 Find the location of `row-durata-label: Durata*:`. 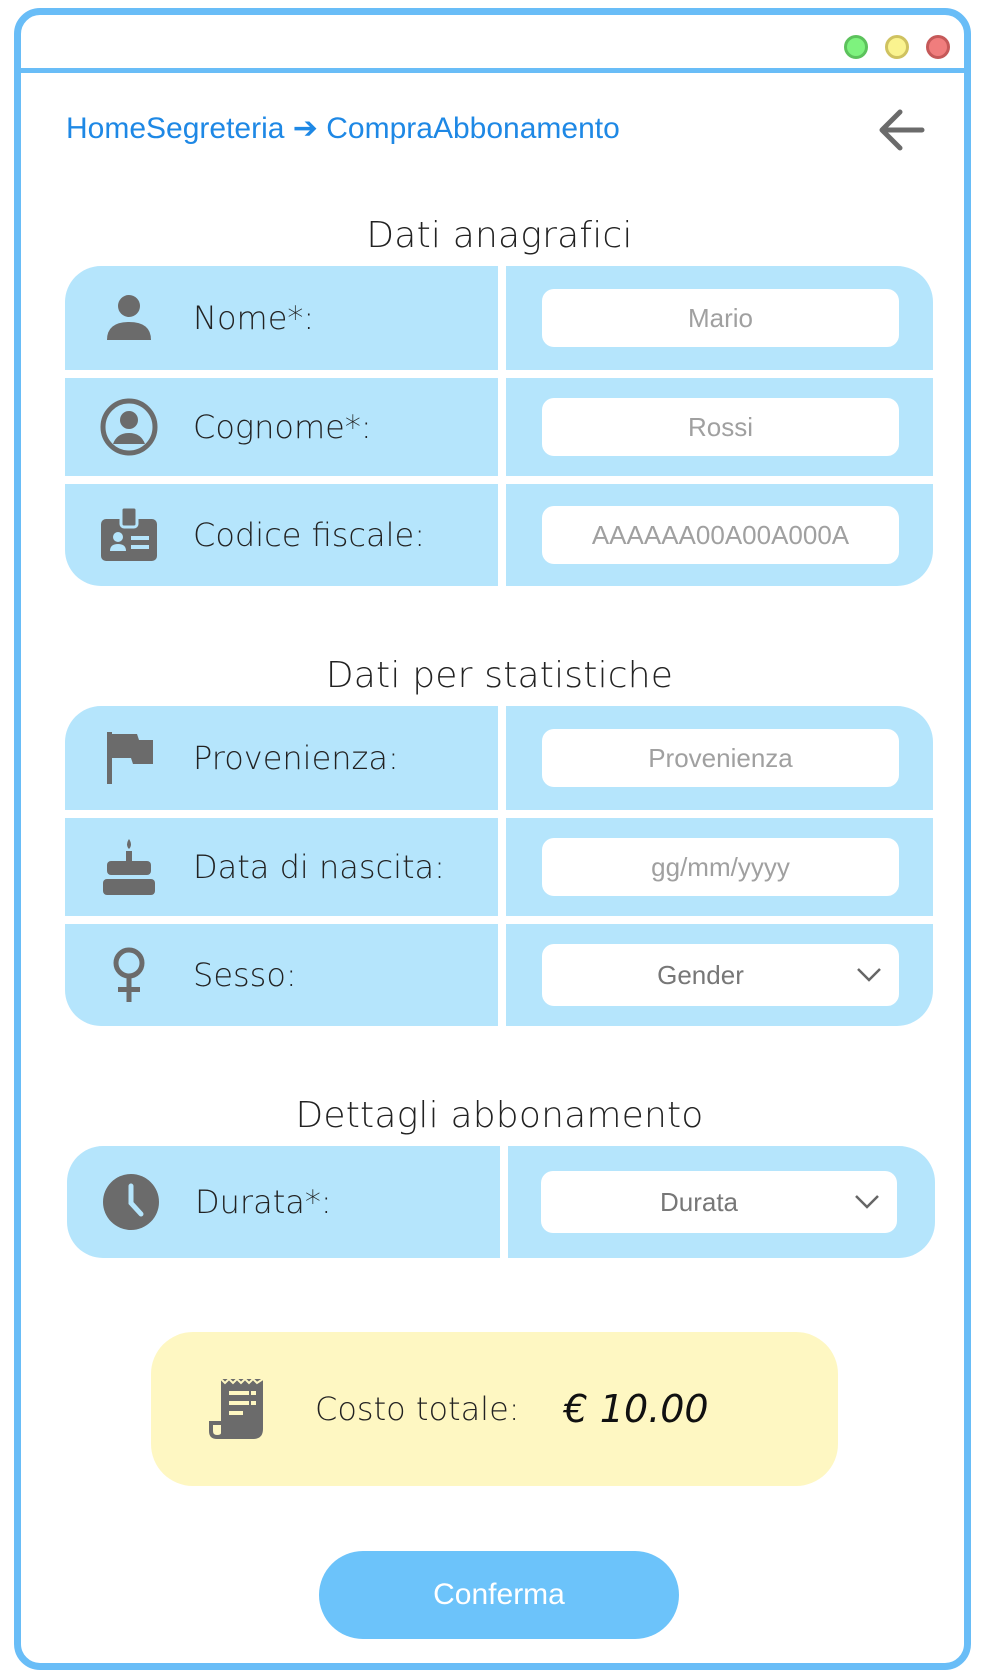

row-durata-label: Durata*: is located at coordinates (283, 1202).